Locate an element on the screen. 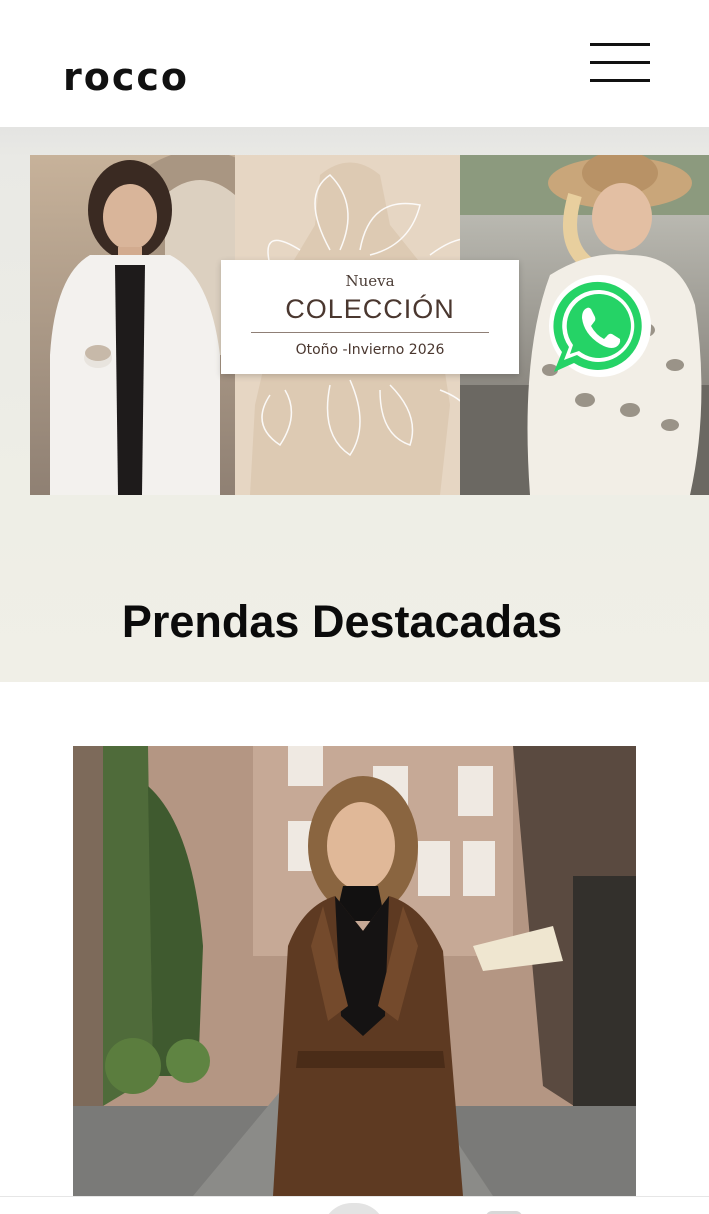 This screenshot has height=1214, width=709. promo-small-text: Nueva is located at coordinates (370, 281).